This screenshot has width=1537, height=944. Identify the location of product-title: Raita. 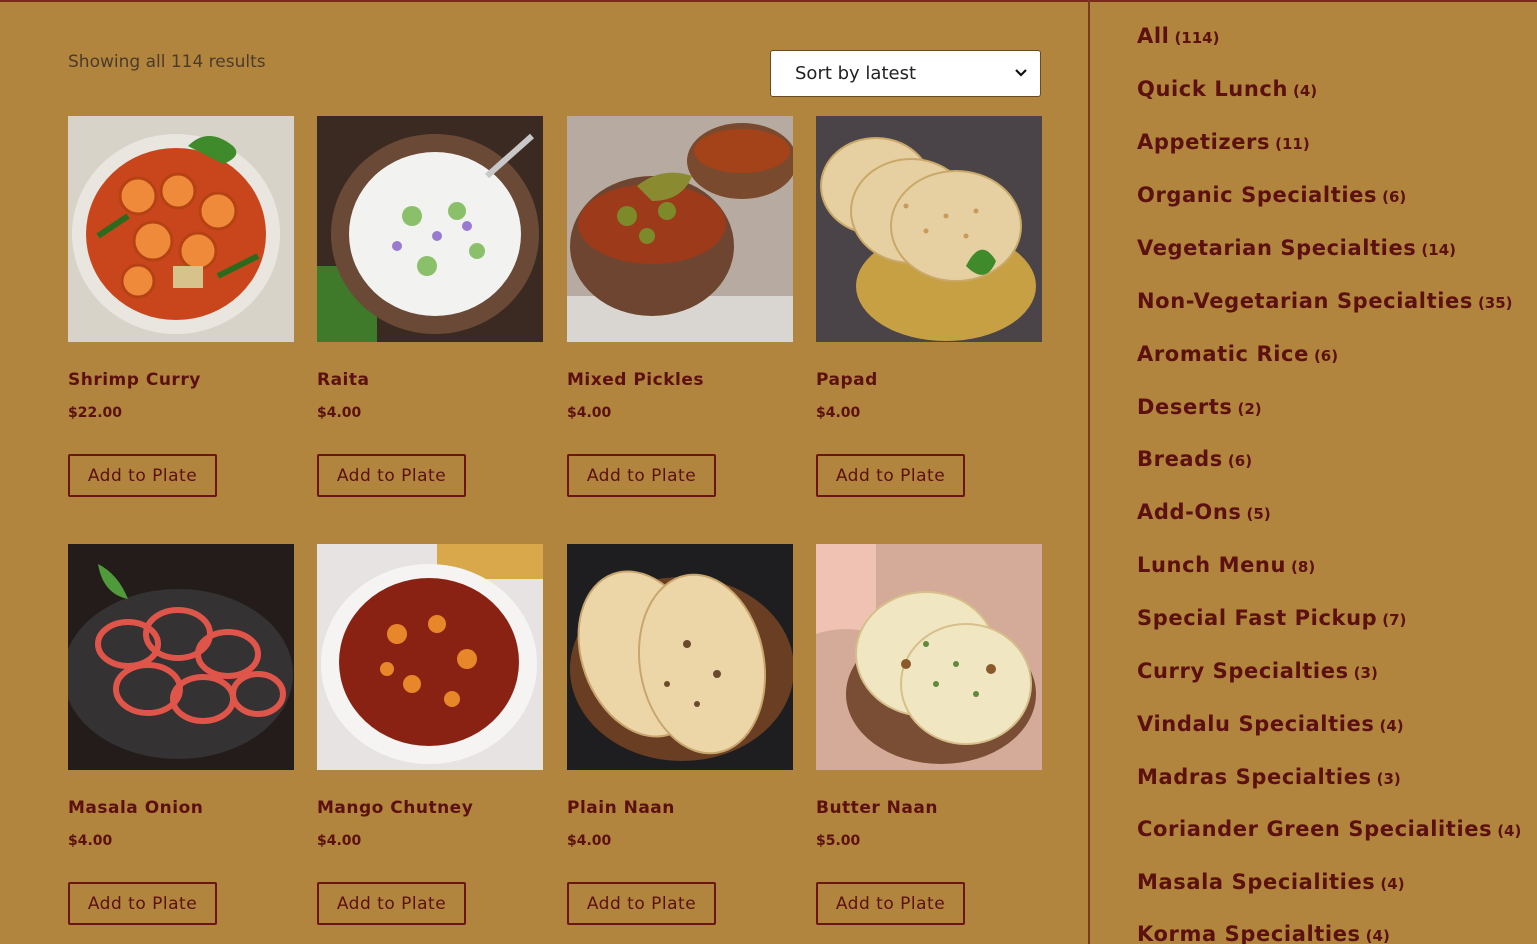
(343, 380).